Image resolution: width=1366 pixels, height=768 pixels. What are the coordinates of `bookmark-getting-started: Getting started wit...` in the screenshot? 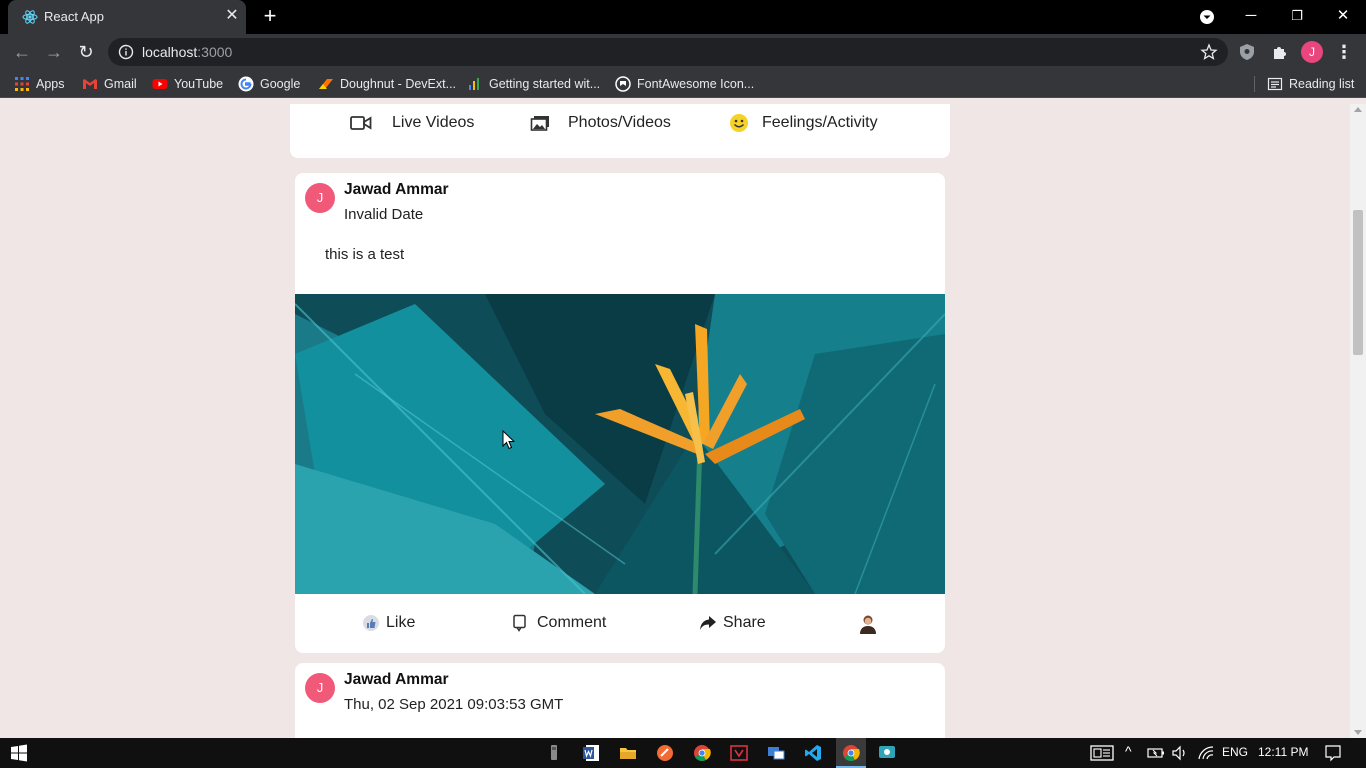 It's located at (533, 84).